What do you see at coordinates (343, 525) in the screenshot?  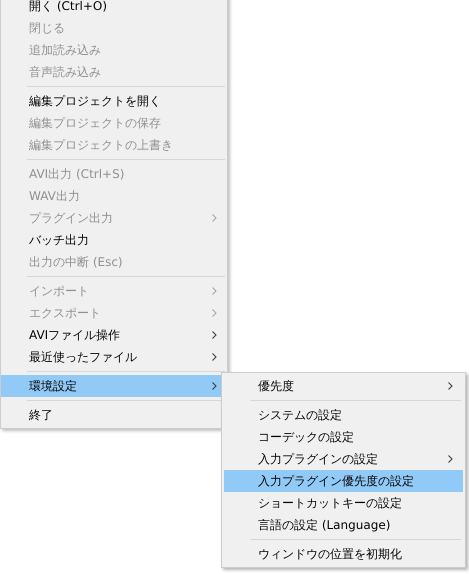 I see `menu-item: 言語の設定 (Language)` at bounding box center [343, 525].